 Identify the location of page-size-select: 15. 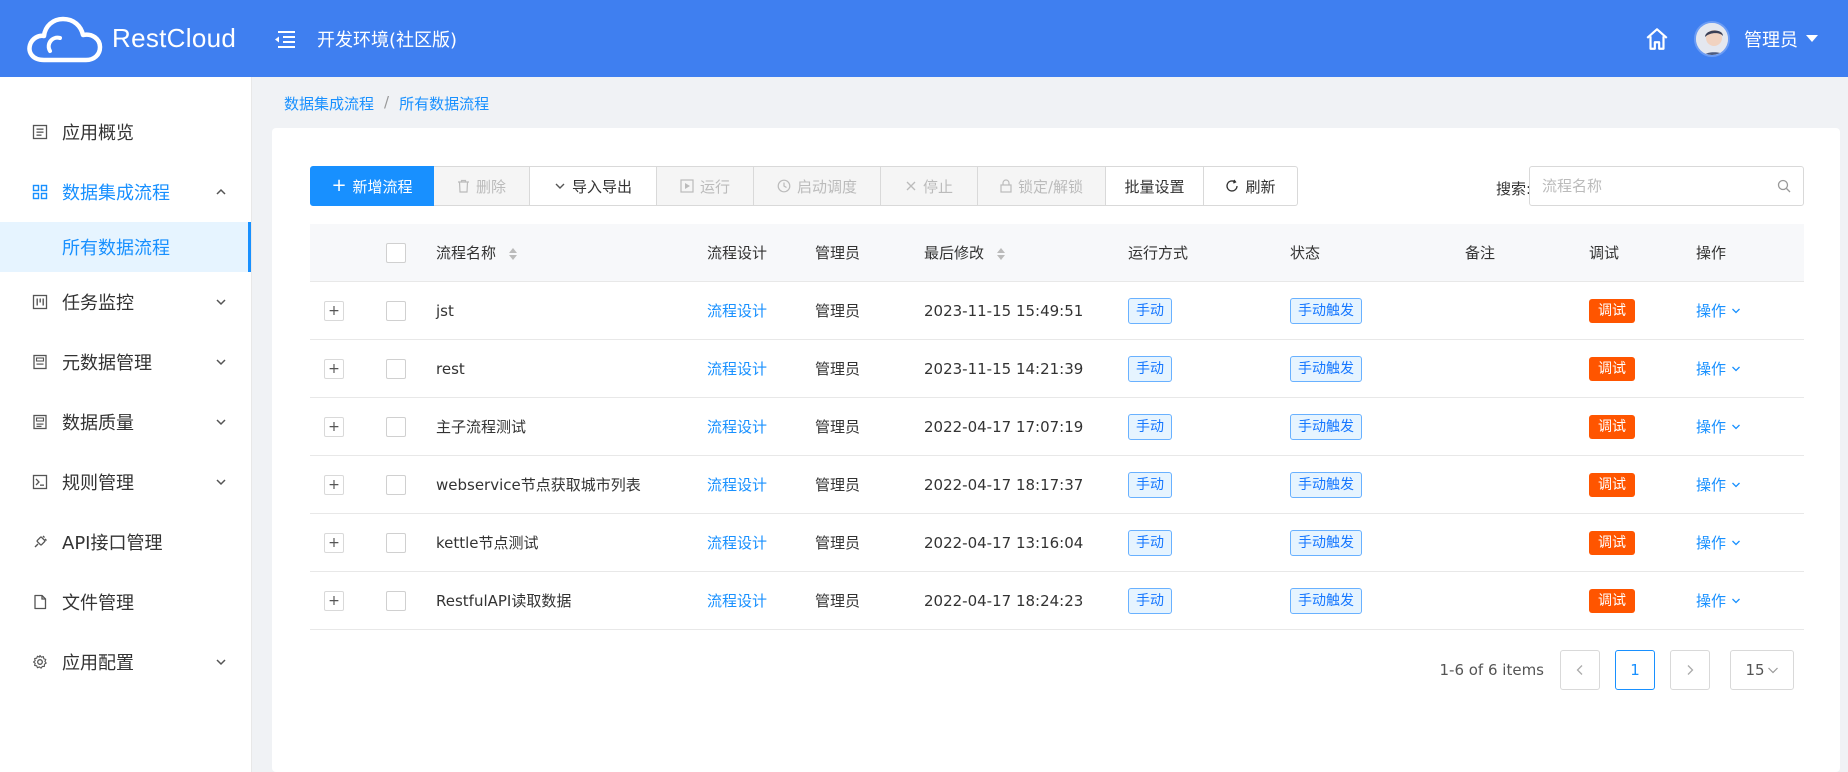
(1762, 670).